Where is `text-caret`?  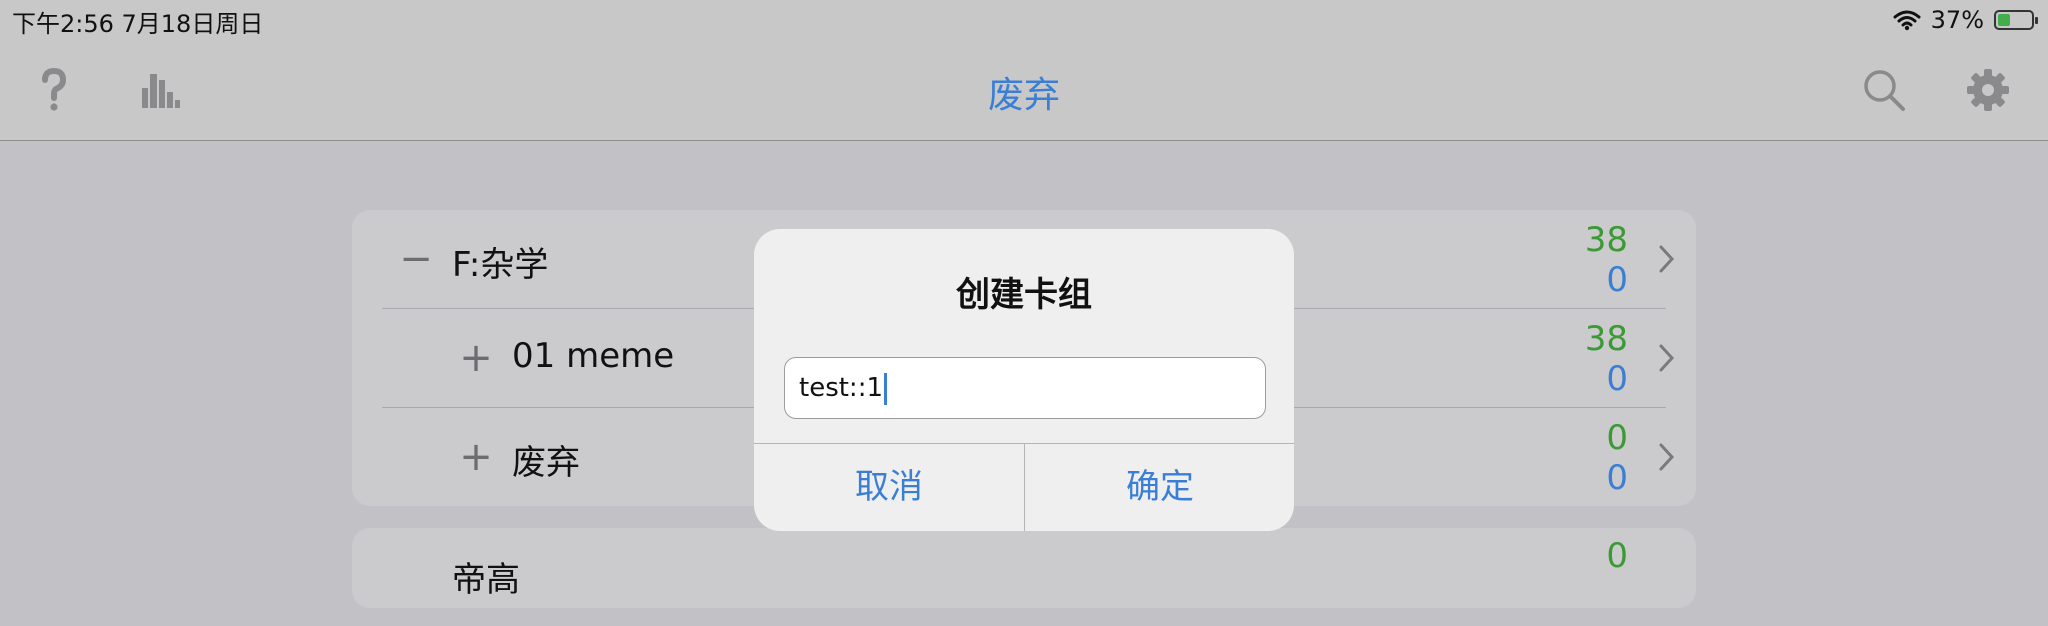
text-caret is located at coordinates (885, 388).